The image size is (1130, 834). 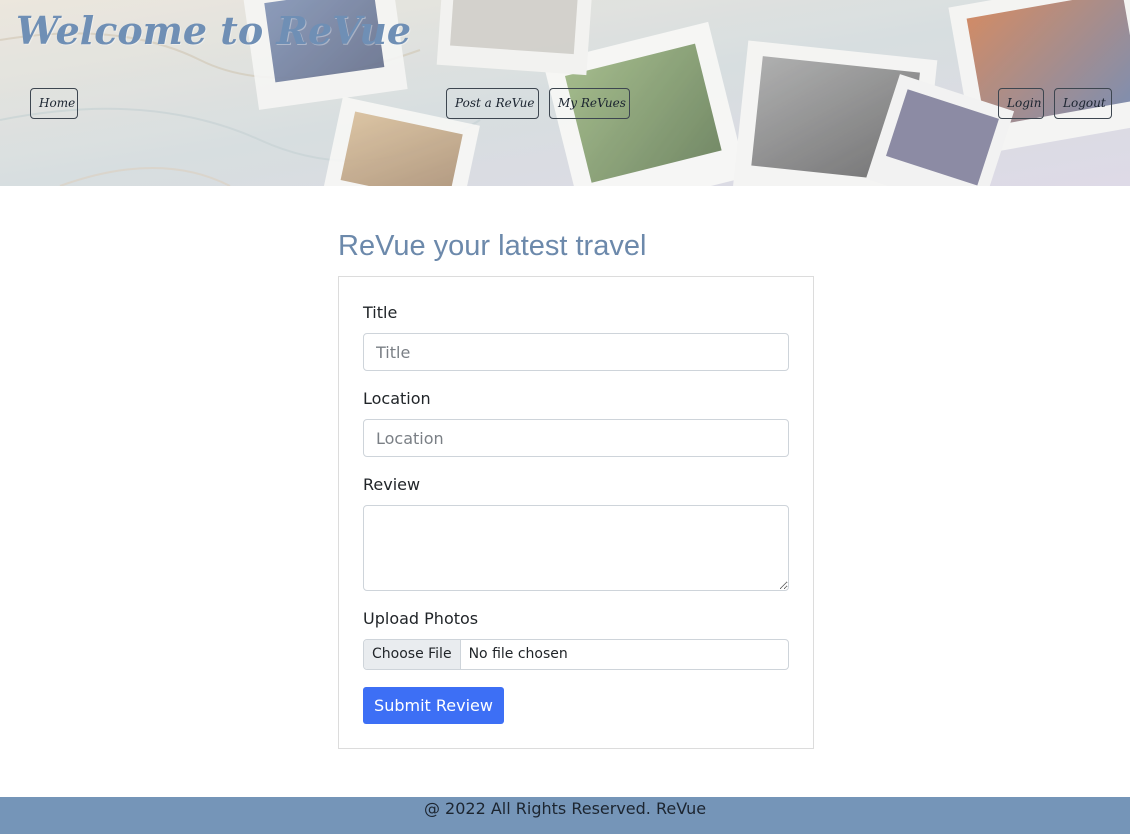 I want to click on form-heading: ReVue your latest travel, so click(x=492, y=246).